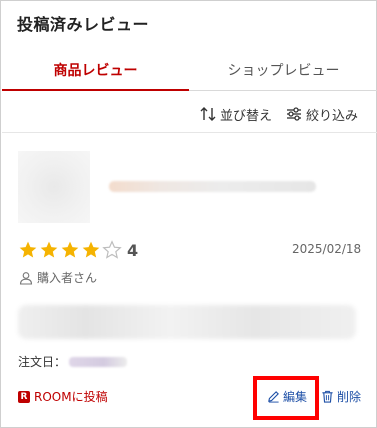 The image size is (377, 428). I want to click on delete-label: 削除, so click(349, 397).